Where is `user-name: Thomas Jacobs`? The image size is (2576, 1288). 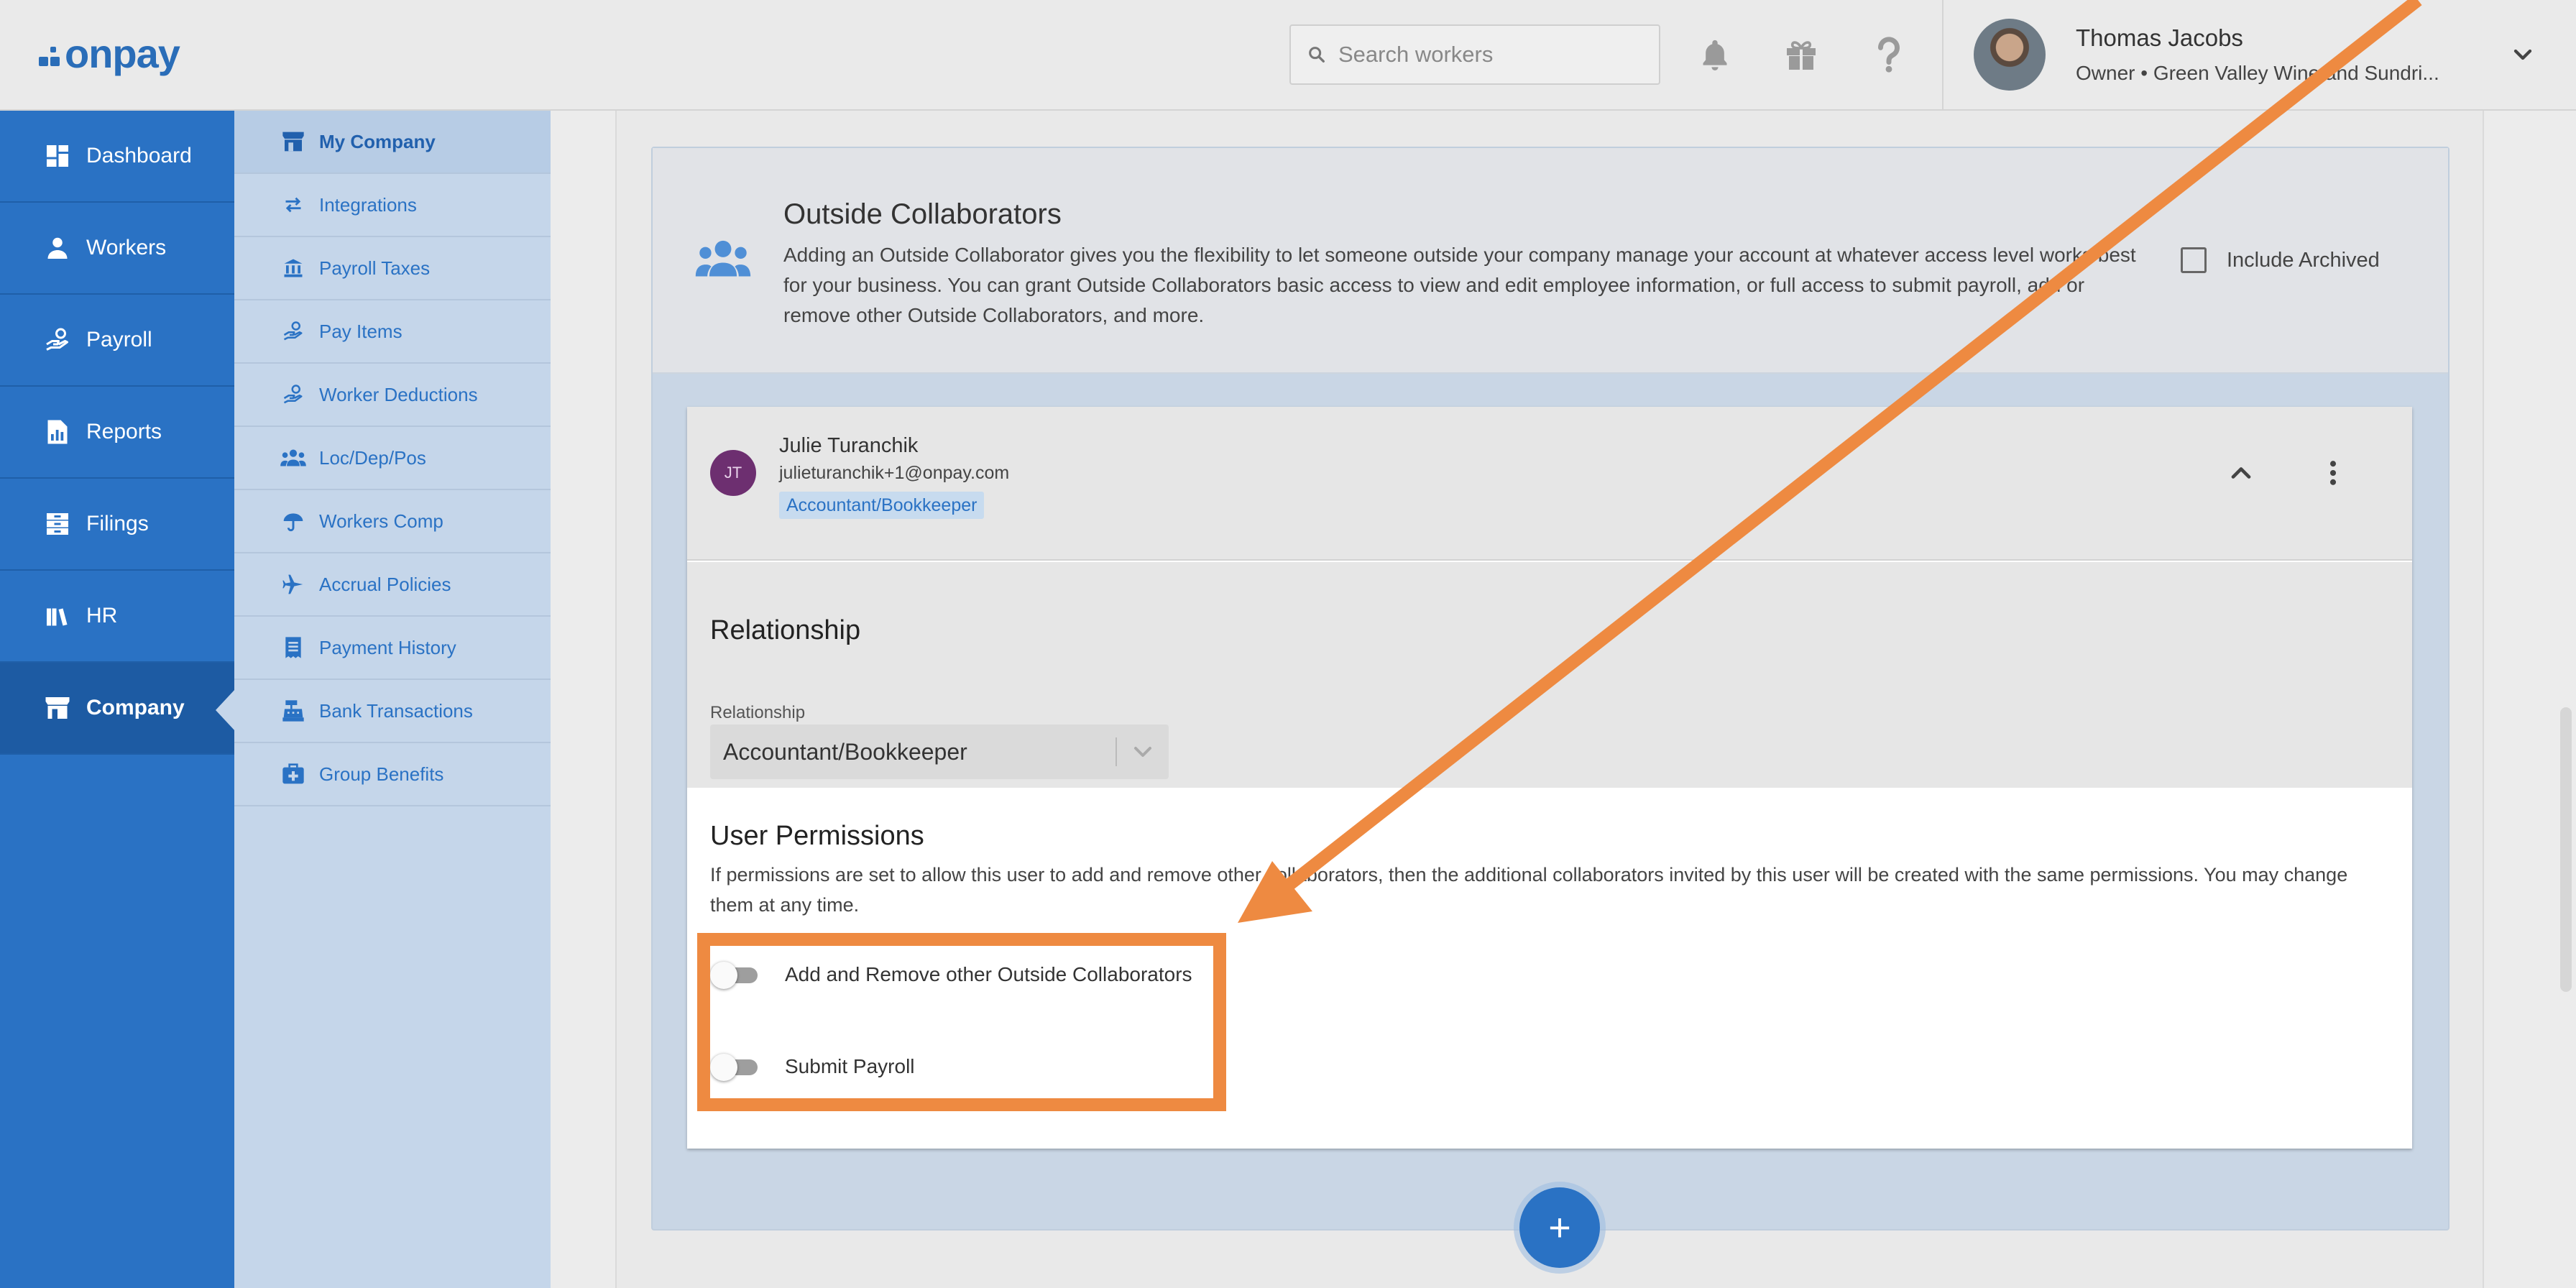 user-name: Thomas Jacobs is located at coordinates (2159, 37).